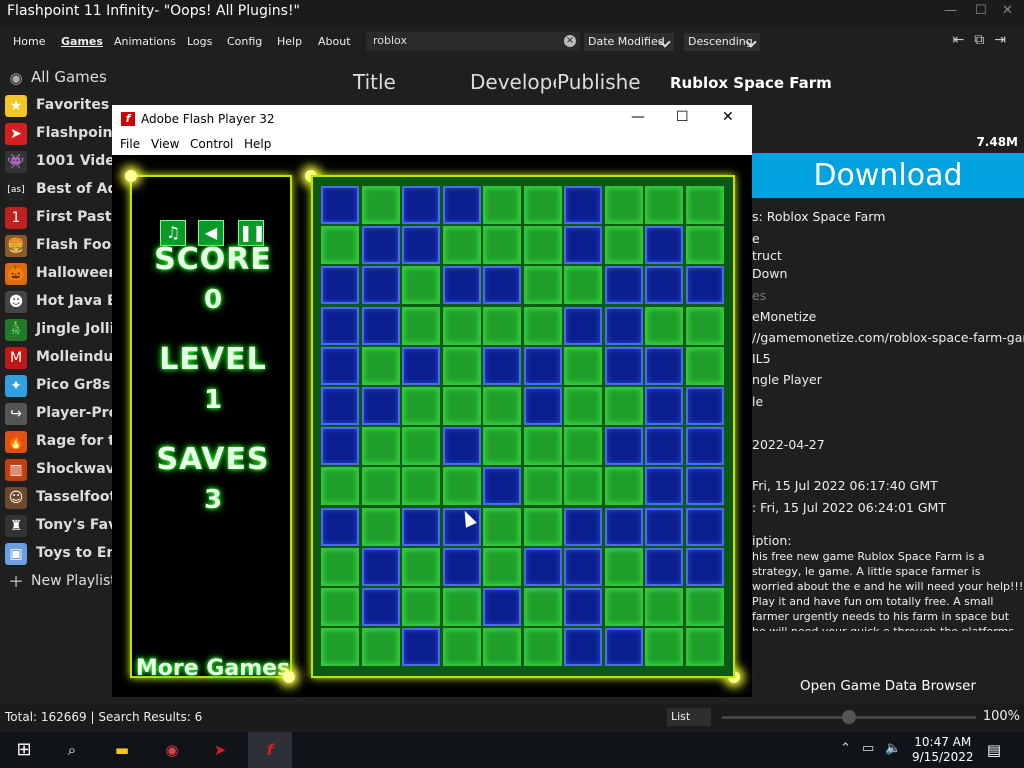 The width and height of the screenshot is (1024, 768). Describe the element at coordinates (122, 750) in the screenshot. I see `file-explorer-icon: ▬` at that location.